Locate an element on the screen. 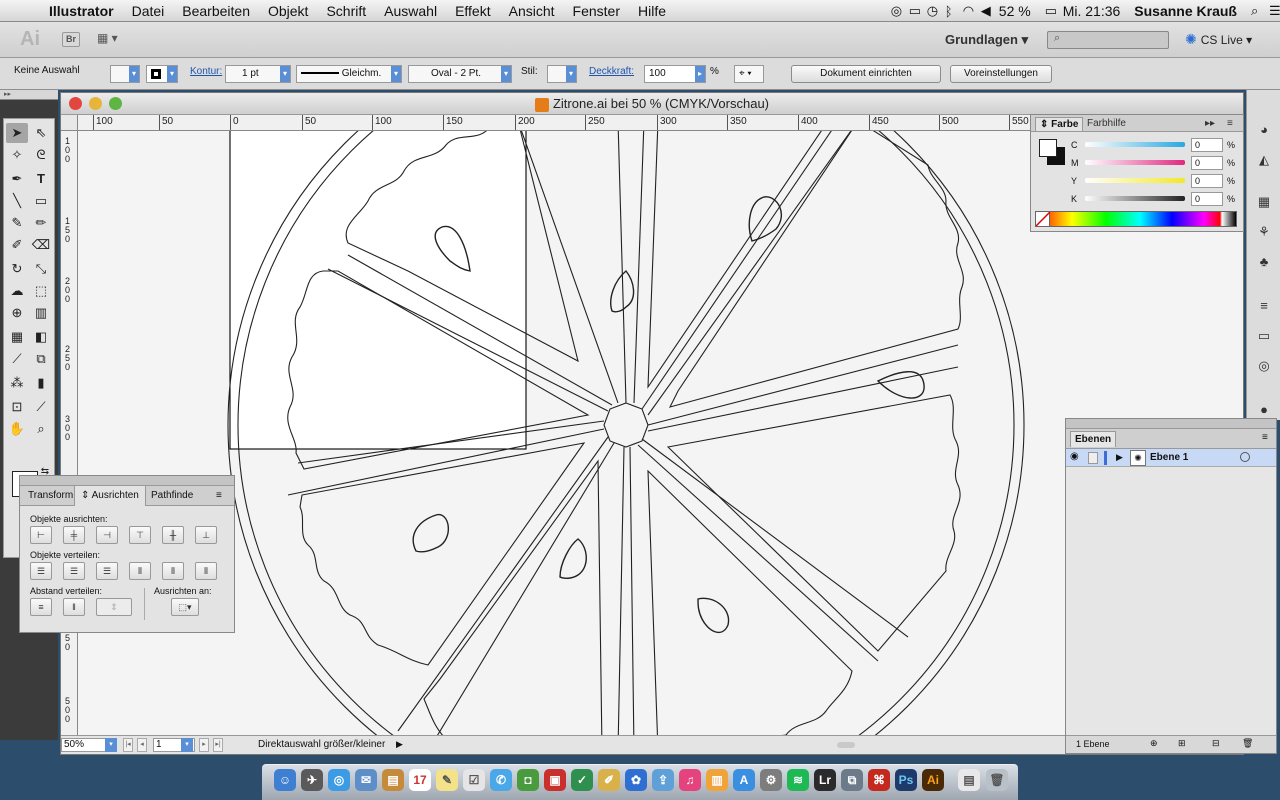 This screenshot has height=800, width=1280. collapse-panel-icon: ▸▸ is located at coordinates (1210, 123).